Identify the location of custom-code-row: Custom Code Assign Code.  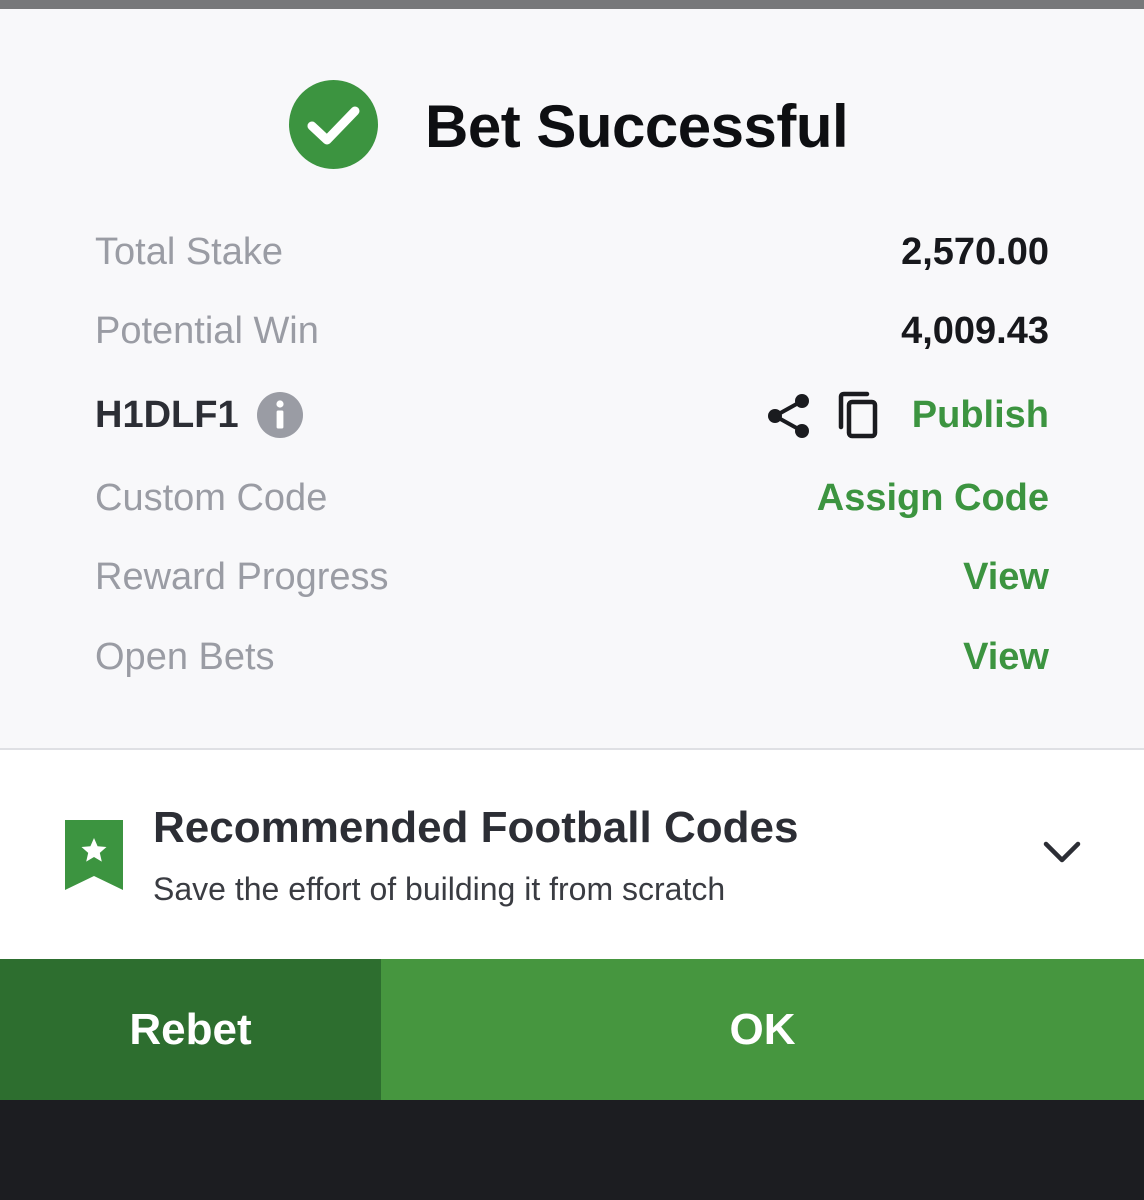
(572, 498).